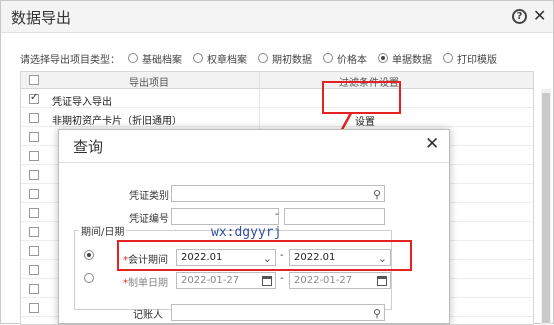 This screenshot has width=554, height=325. What do you see at coordinates (145, 283) in the screenshot?
I see `document-date-label: *制单日期` at bounding box center [145, 283].